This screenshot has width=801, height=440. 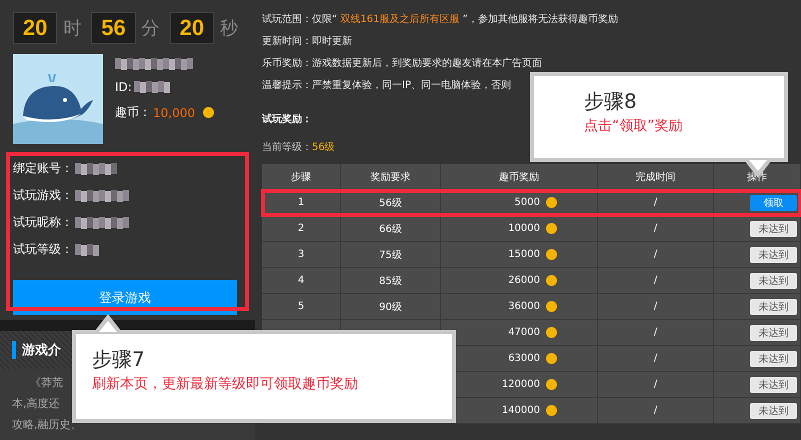 I want to click on time-unit: 秒, so click(x=229, y=28).